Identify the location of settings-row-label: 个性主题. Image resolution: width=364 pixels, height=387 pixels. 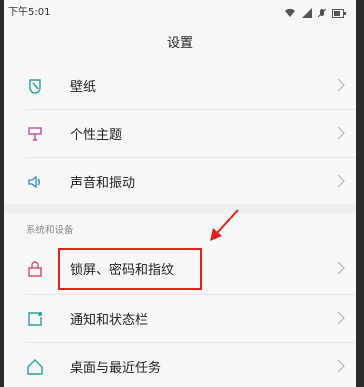
(96, 135).